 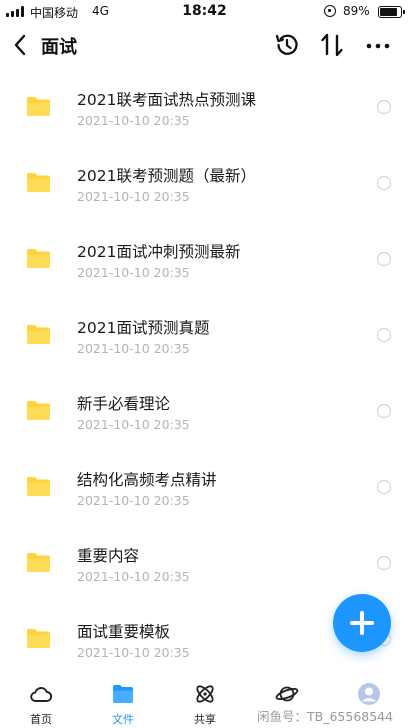 I want to click on file-name: 2021联考预测题（最新）, so click(x=166, y=176).